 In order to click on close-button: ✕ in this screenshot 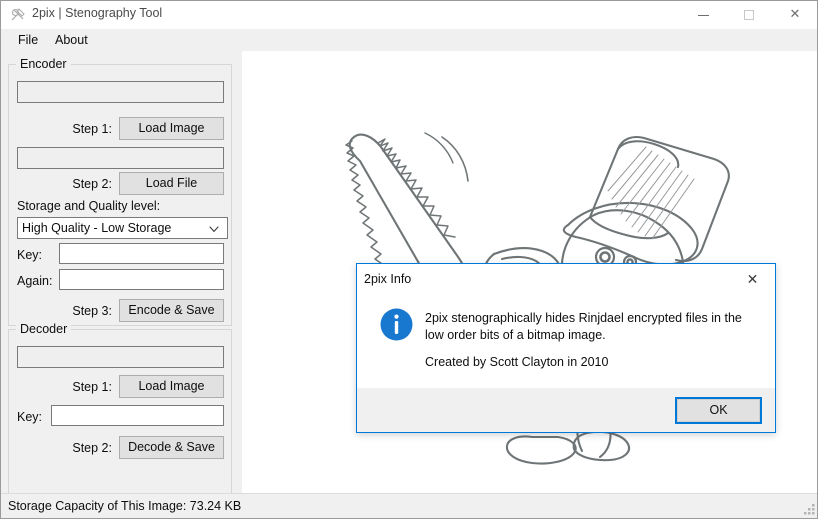, I will do `click(794, 15)`.